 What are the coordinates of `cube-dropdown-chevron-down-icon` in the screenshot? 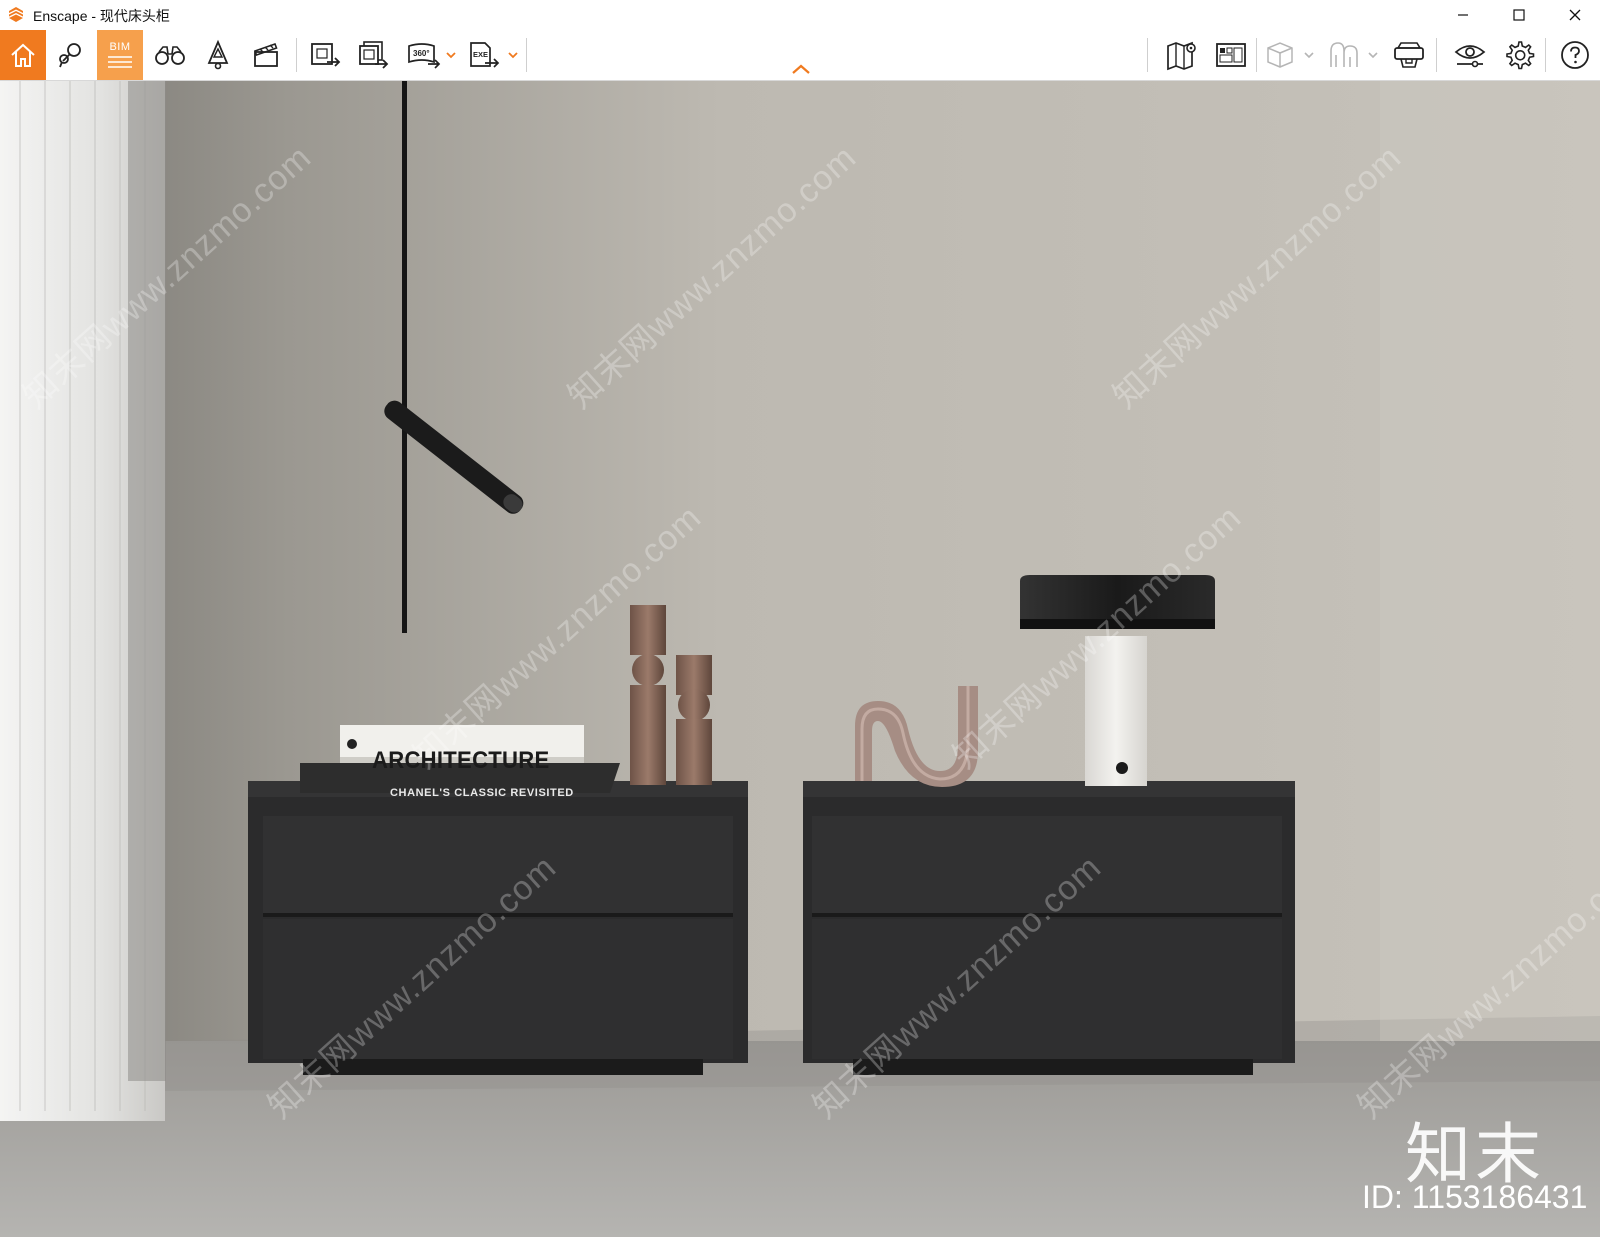 It's located at (1309, 55).